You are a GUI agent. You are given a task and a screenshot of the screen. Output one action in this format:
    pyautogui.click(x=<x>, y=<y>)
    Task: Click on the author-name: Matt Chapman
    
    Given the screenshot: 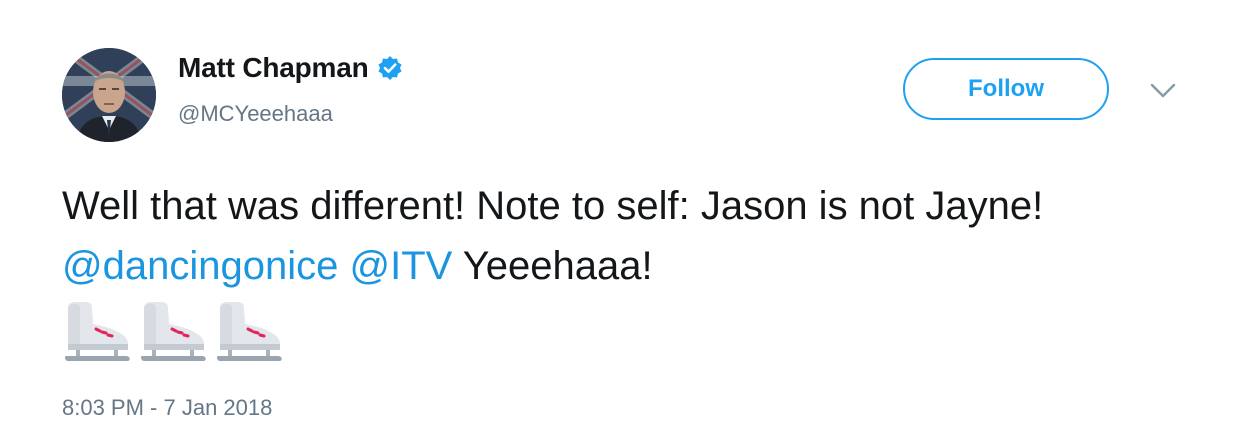 What is the action you would take?
    pyautogui.click(x=273, y=68)
    